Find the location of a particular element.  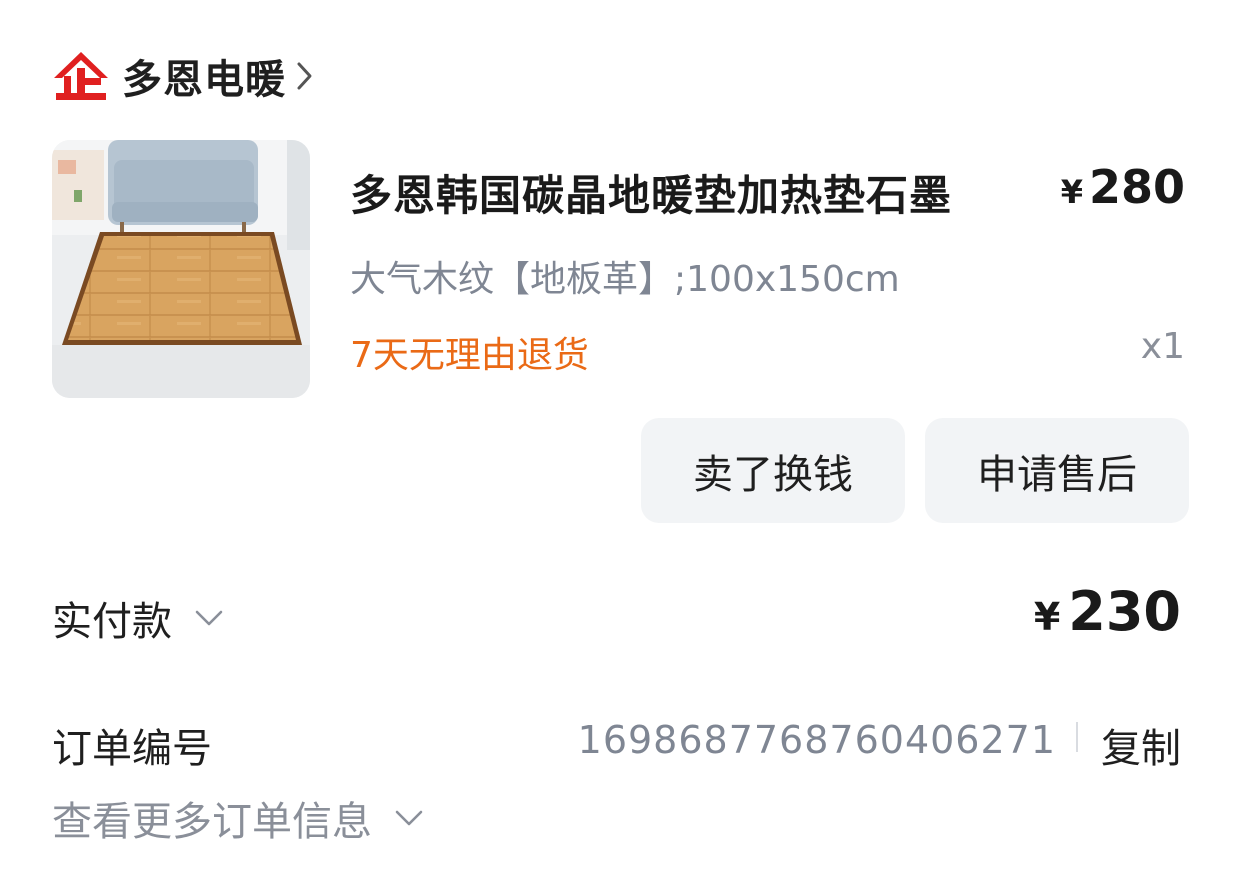

return-policy-label: 7天无理由退货 is located at coordinates (469, 355).